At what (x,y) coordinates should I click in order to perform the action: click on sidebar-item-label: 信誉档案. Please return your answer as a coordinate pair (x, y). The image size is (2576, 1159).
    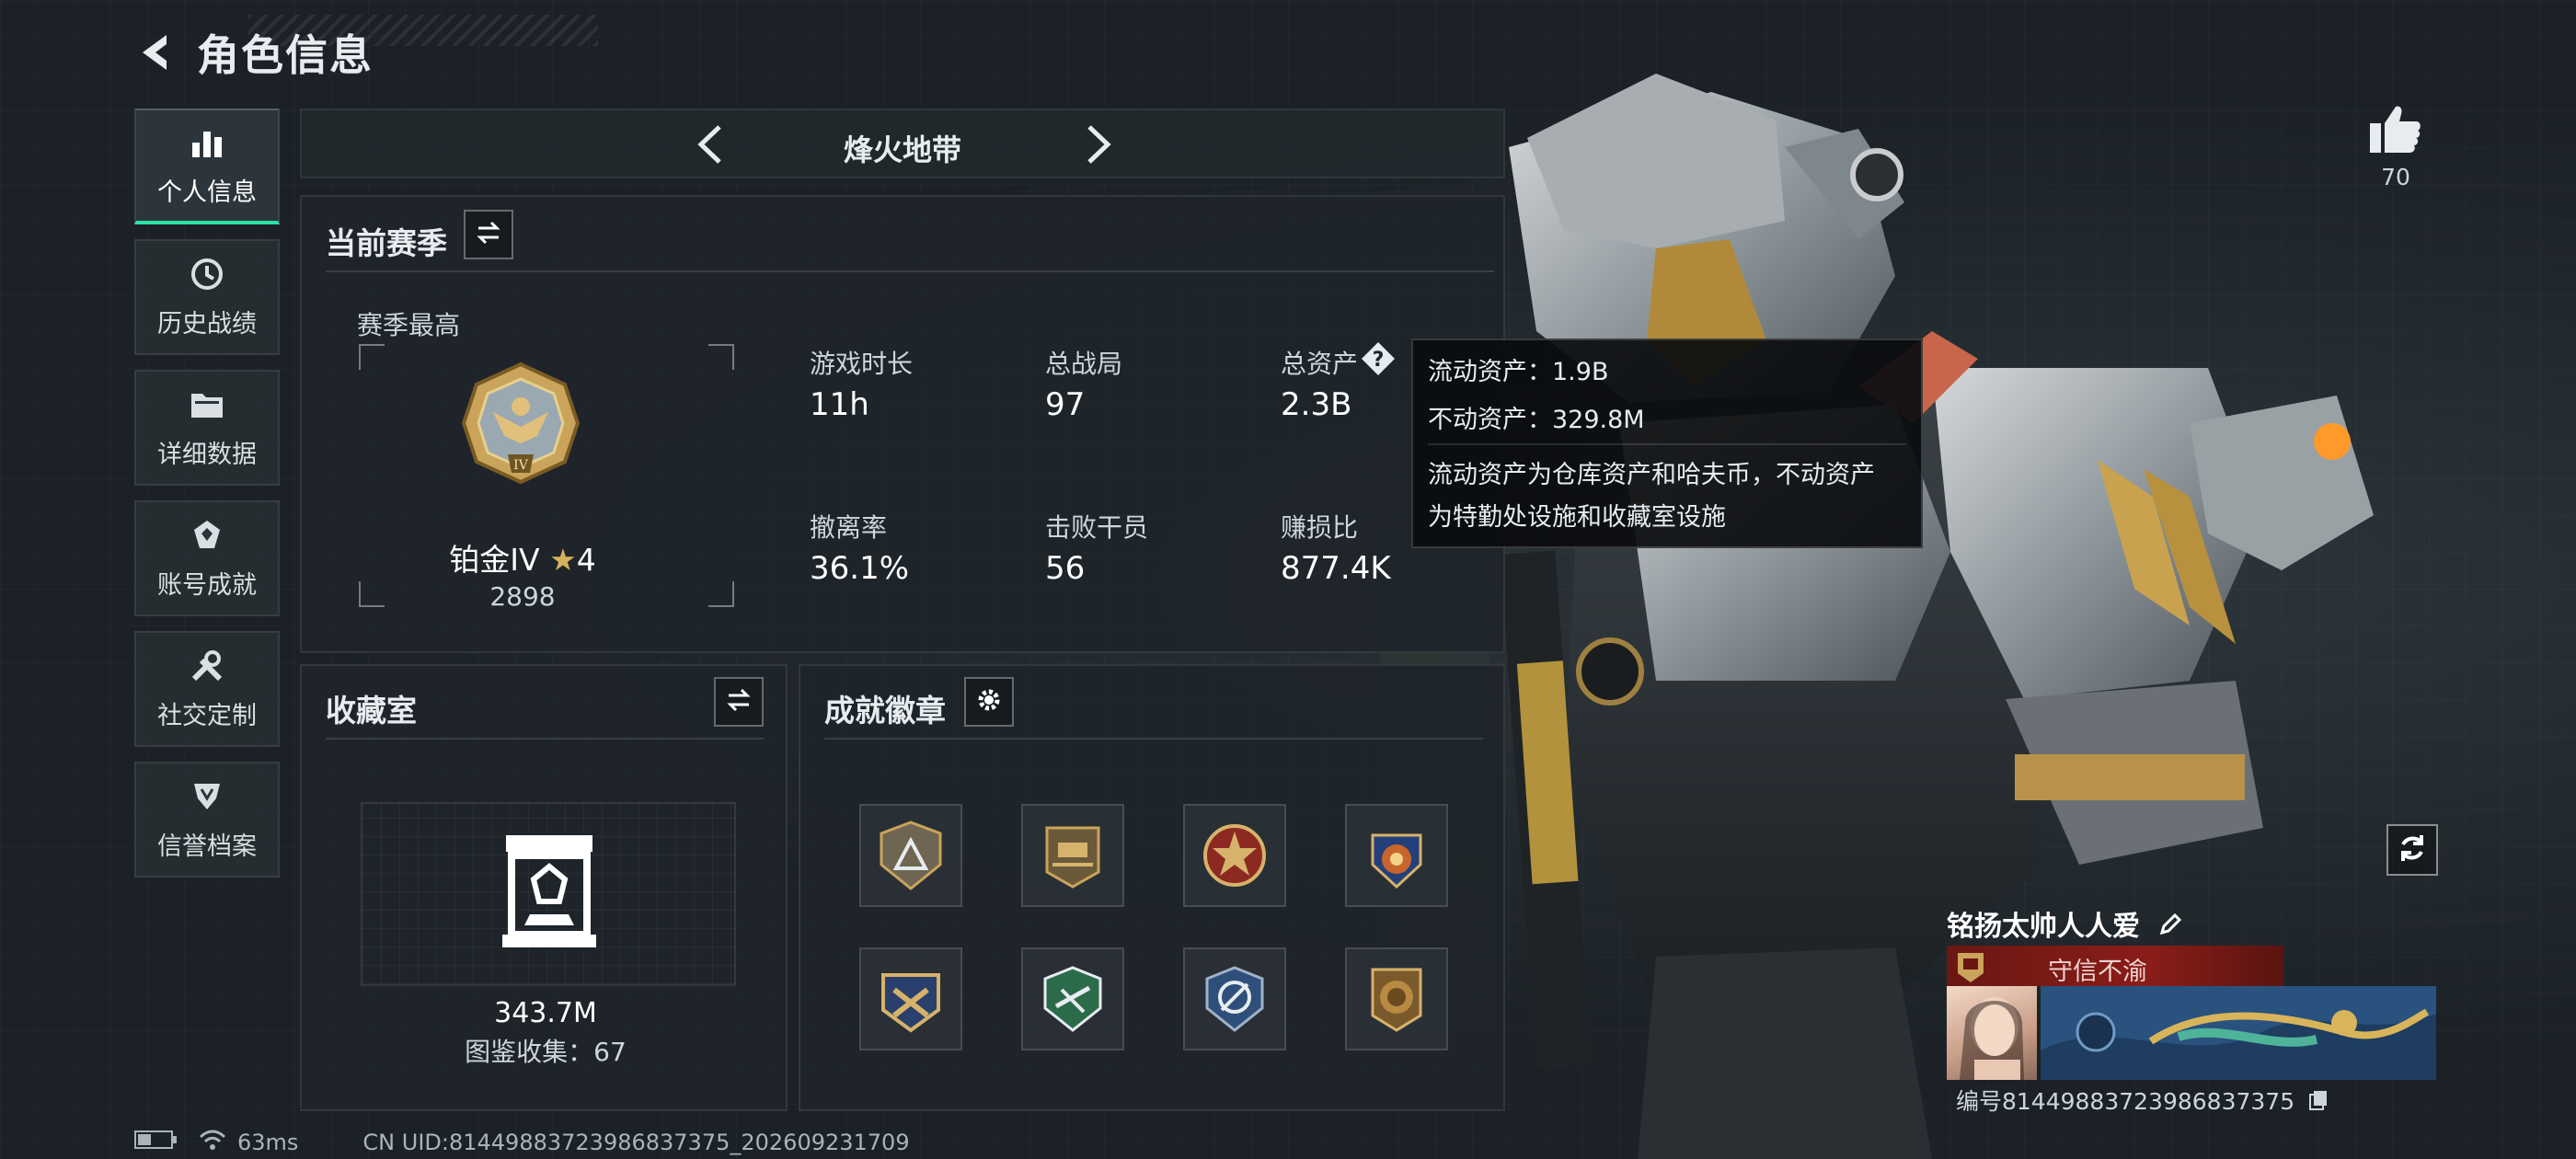
    Looking at the image, I should click on (207, 846).